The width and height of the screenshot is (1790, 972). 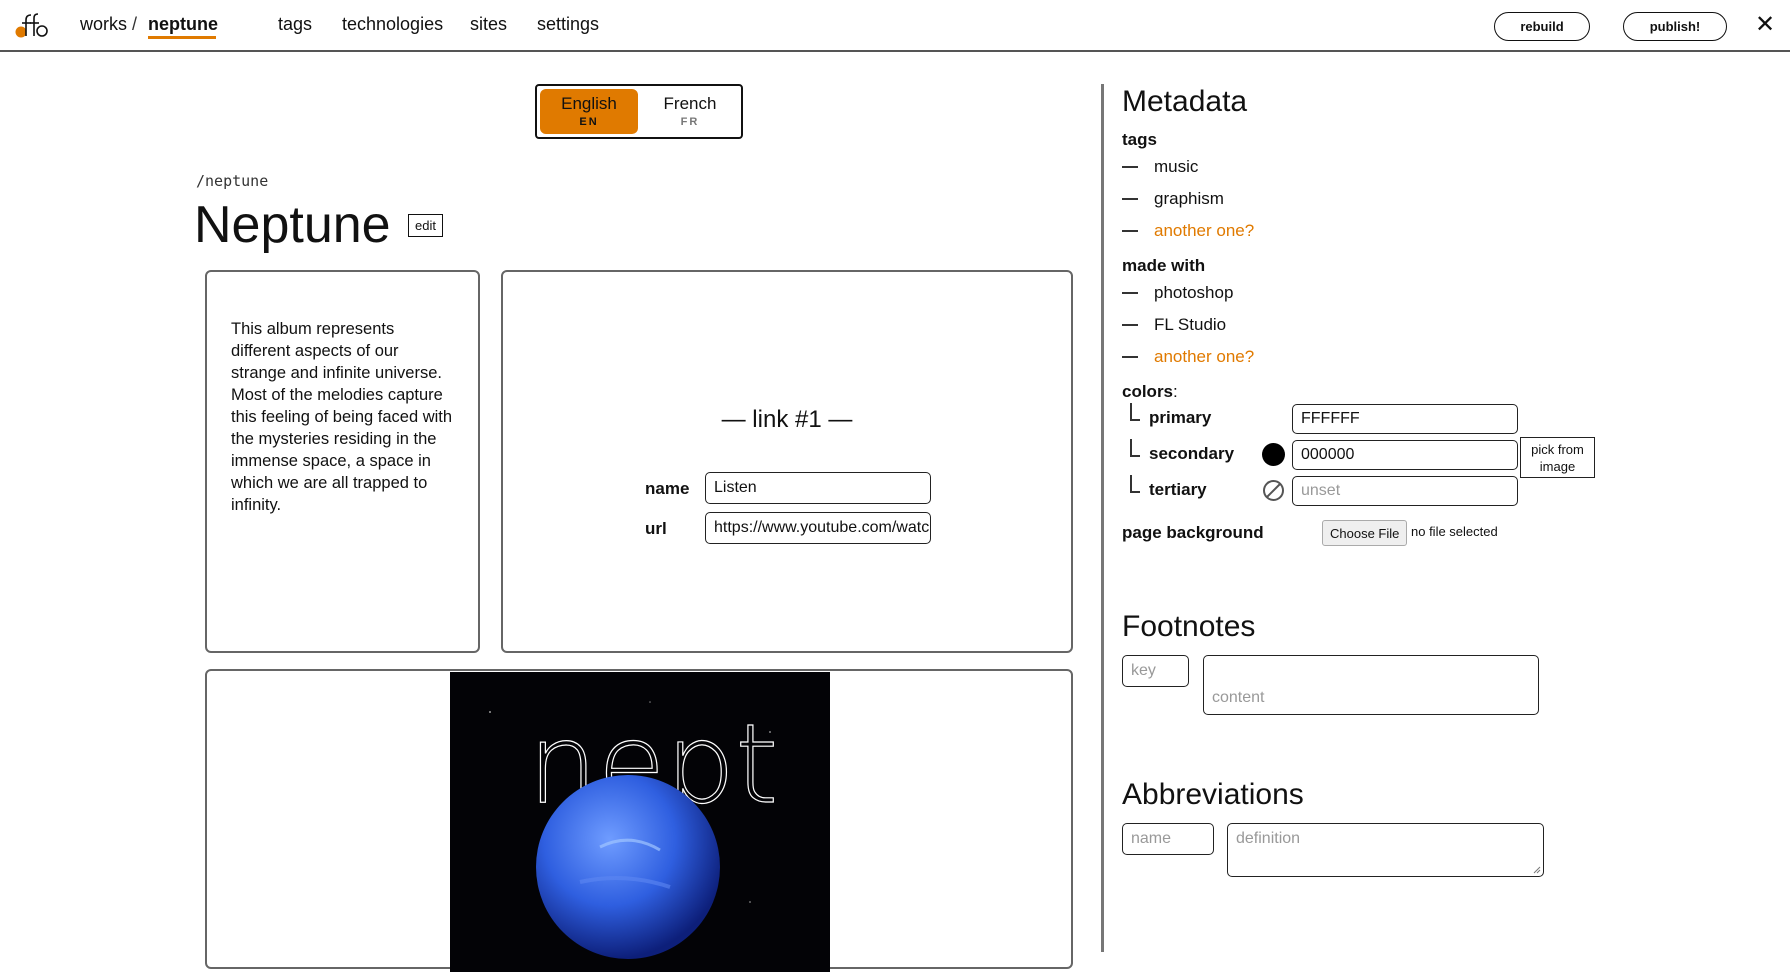 I want to click on choose-file-button: Choose File, so click(x=1365, y=533).